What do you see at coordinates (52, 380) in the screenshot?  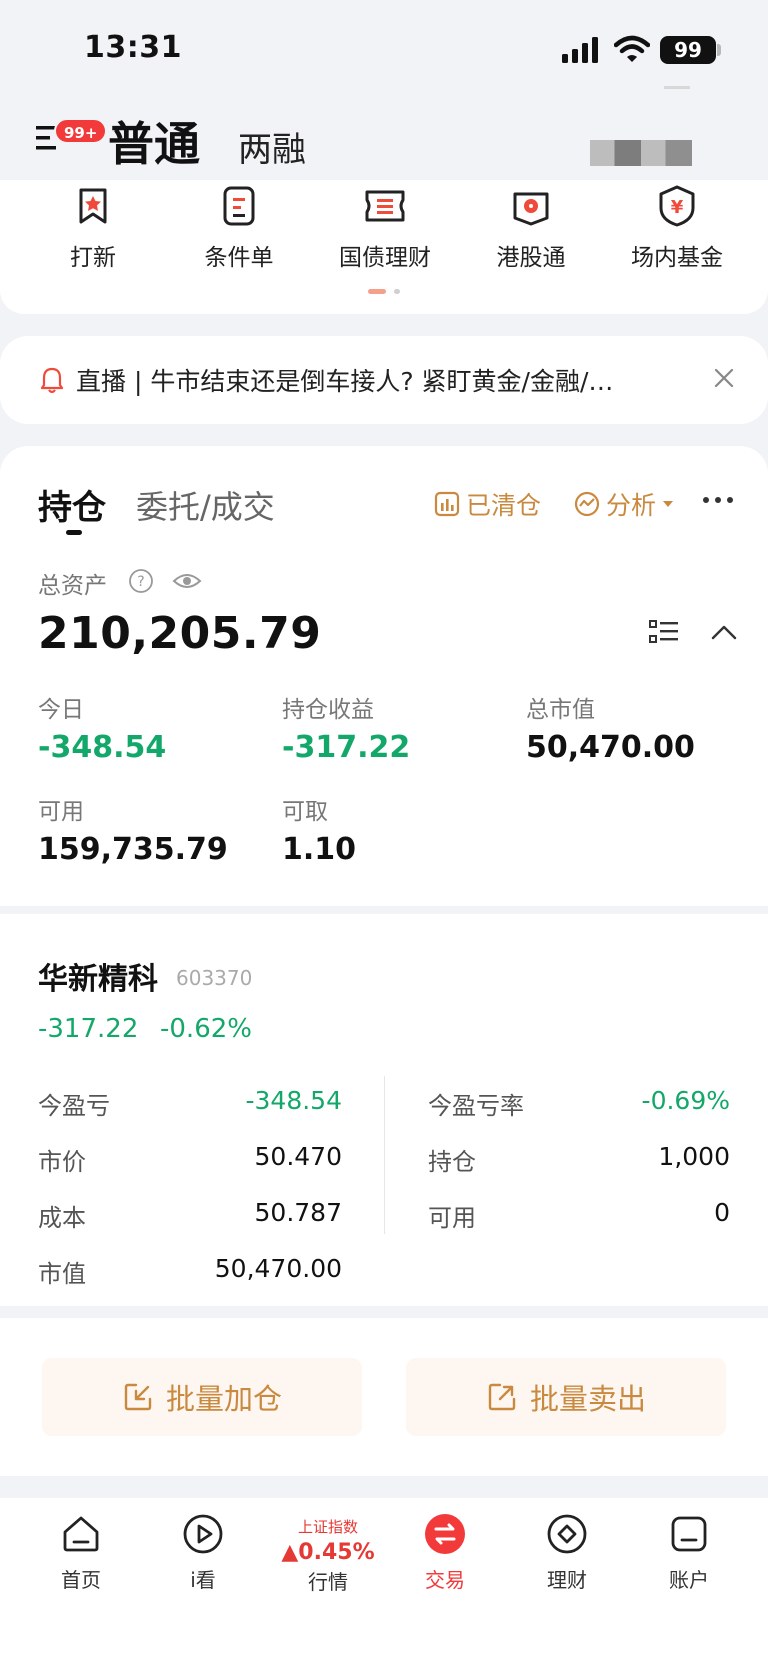 I see `bell-icon` at bounding box center [52, 380].